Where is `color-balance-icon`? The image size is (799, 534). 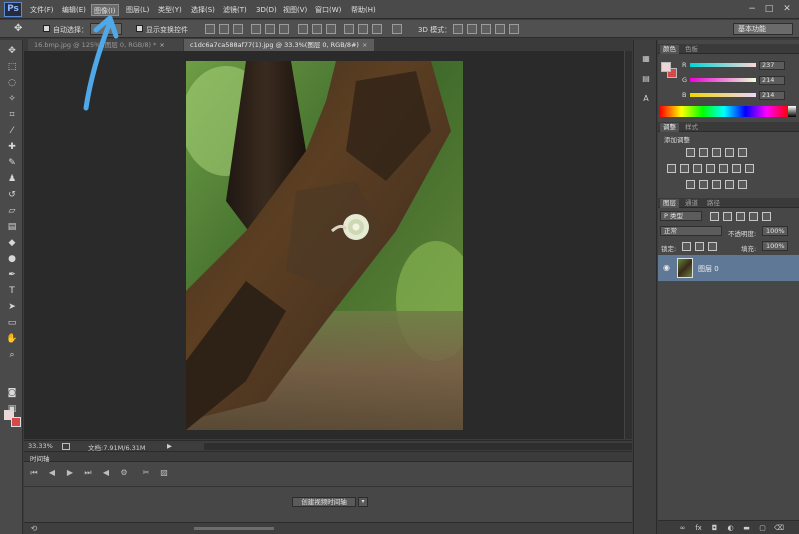
color-balance-icon is located at coordinates (684, 168).